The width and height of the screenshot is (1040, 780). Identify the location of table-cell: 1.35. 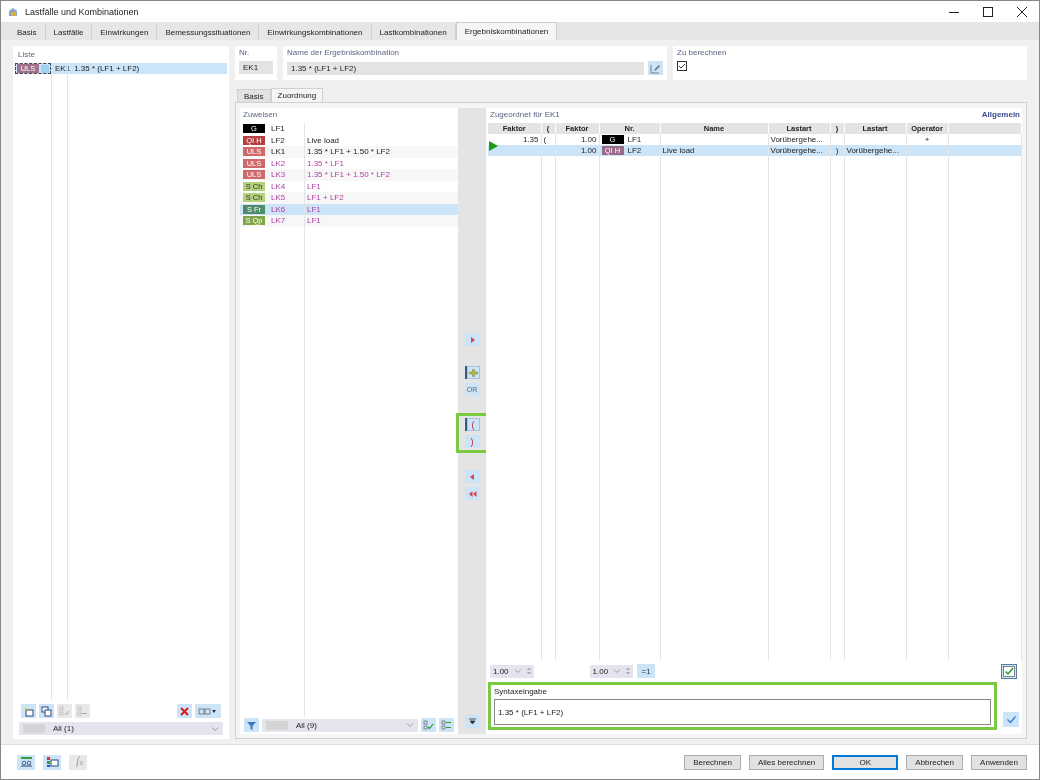
(530, 139).